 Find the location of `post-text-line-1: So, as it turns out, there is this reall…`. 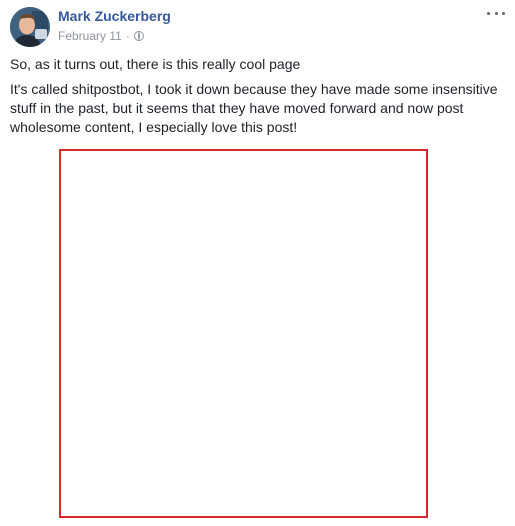

post-text-line-1: So, as it turns out, there is this reall… is located at coordinates (155, 64).